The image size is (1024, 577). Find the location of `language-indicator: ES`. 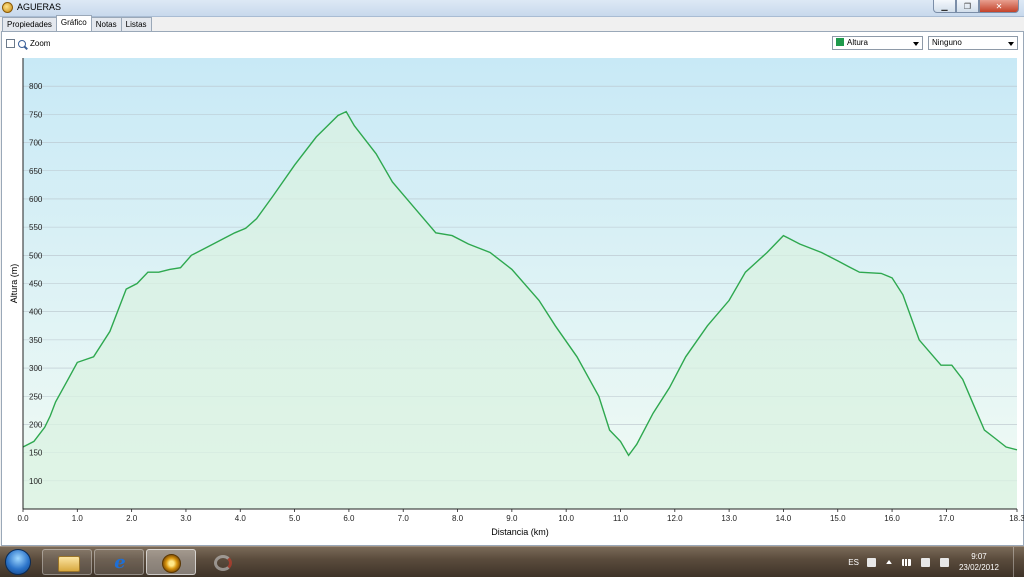

language-indicator: ES is located at coordinates (853, 562).